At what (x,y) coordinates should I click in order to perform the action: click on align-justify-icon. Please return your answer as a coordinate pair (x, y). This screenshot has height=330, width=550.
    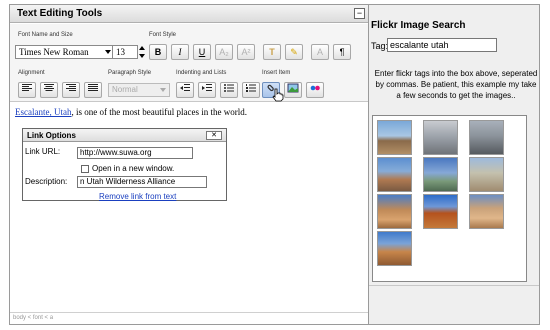
    Looking at the image, I should click on (93, 87).